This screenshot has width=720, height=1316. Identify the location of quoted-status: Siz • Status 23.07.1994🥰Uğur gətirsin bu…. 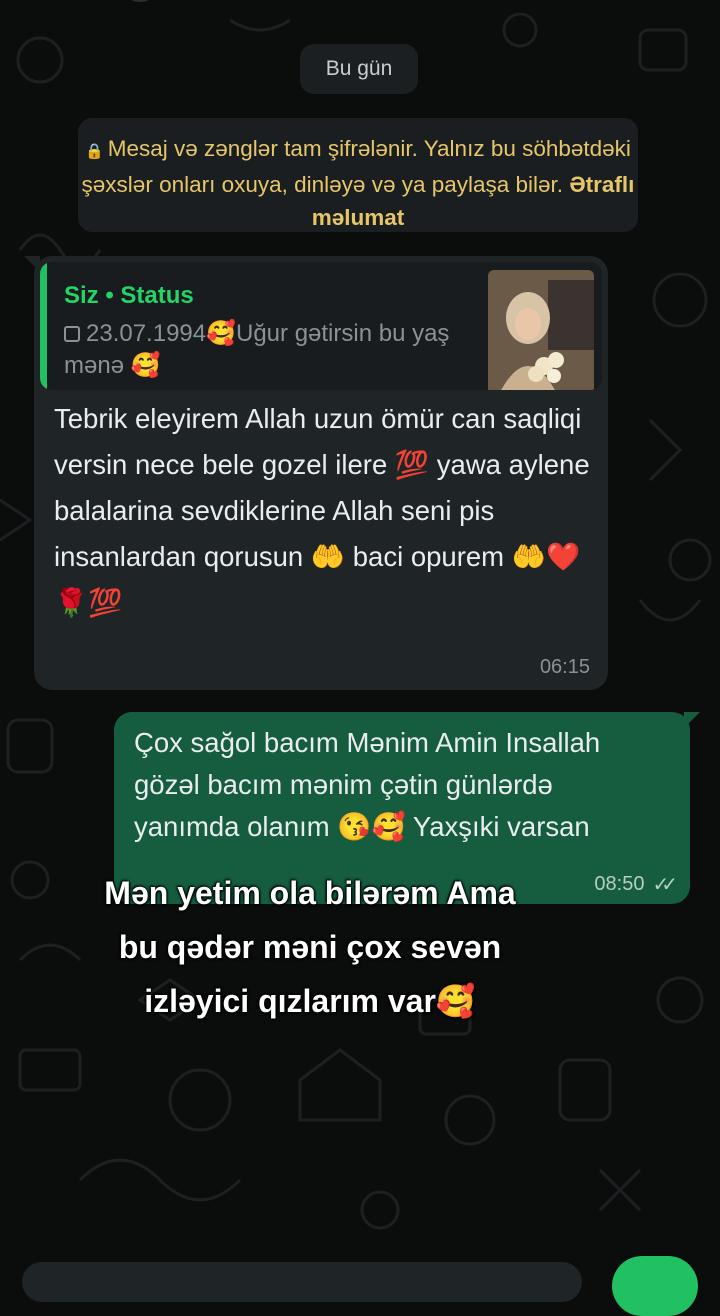
(321, 326).